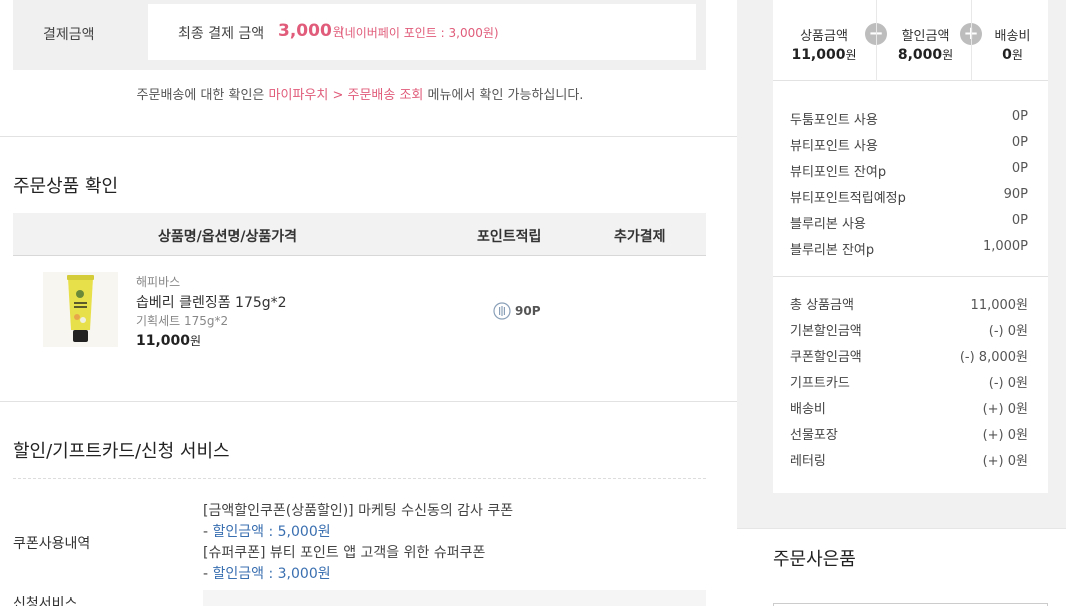 This screenshot has height=606, width=1066. I want to click on amount-value: 11,000원, so click(999, 305).